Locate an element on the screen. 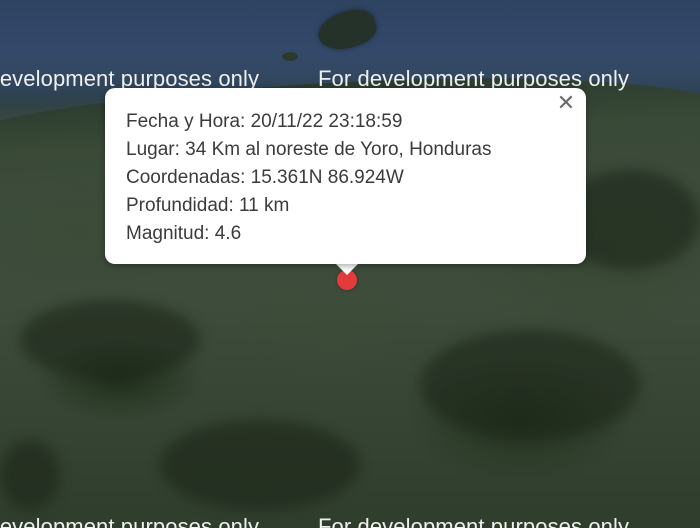  depth-line: Profundidad: 11 km is located at coordinates (208, 205).